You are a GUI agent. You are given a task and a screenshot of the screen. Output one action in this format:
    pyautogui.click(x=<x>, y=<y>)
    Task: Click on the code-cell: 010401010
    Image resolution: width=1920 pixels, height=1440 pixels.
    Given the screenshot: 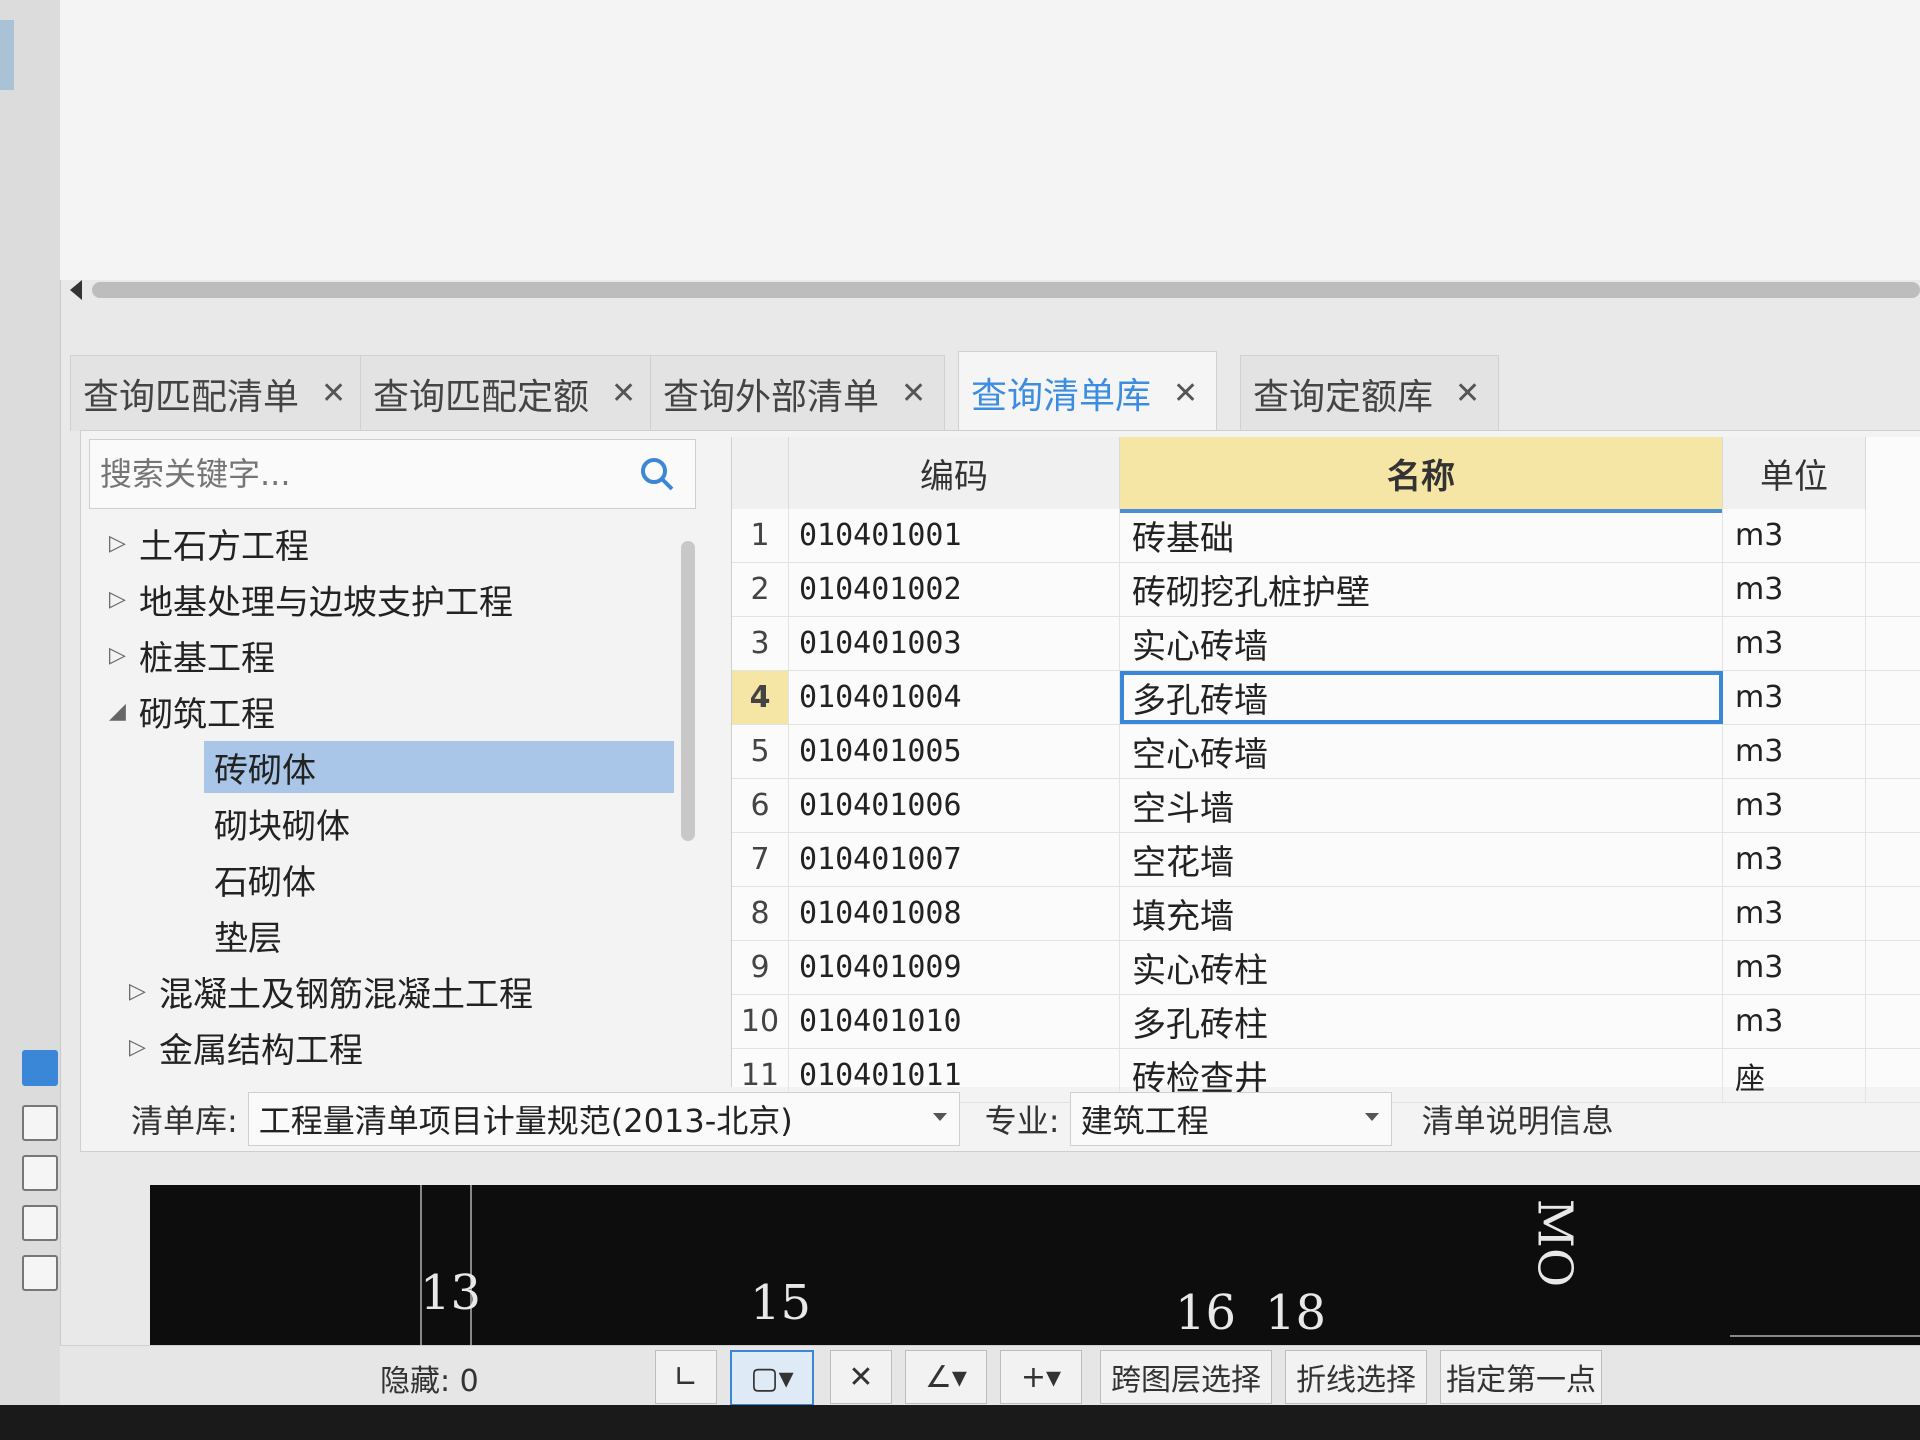 What is the action you would take?
    pyautogui.click(x=954, y=1021)
    